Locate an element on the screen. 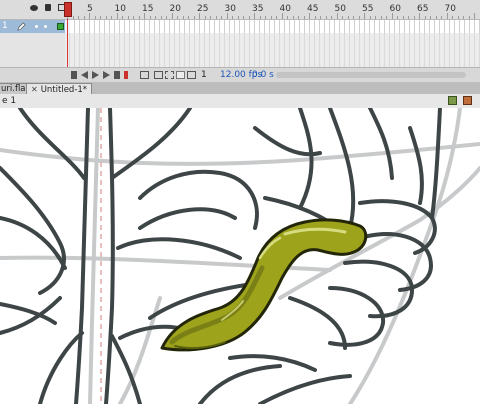 This screenshot has height=404, width=480. lock-icon is located at coordinates (48, 7).